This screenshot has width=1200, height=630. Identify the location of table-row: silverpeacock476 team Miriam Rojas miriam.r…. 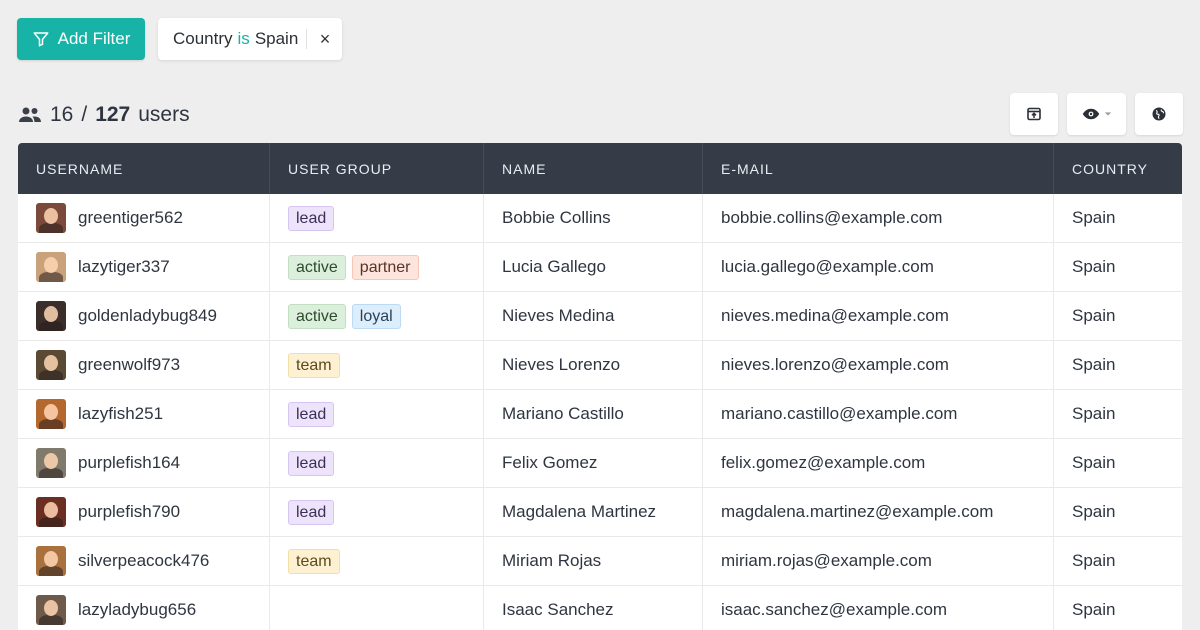
(600, 561).